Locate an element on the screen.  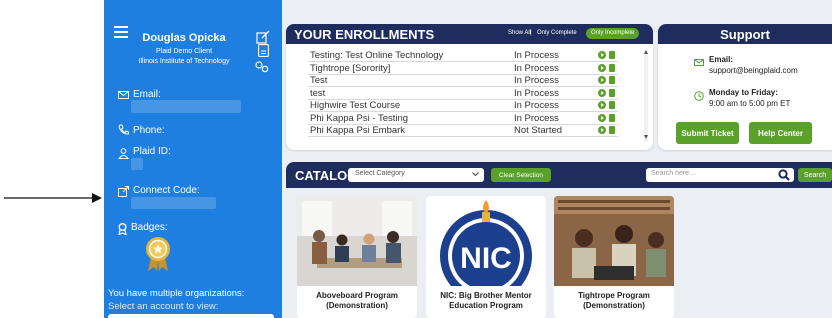
clock-icon is located at coordinates (699, 96).